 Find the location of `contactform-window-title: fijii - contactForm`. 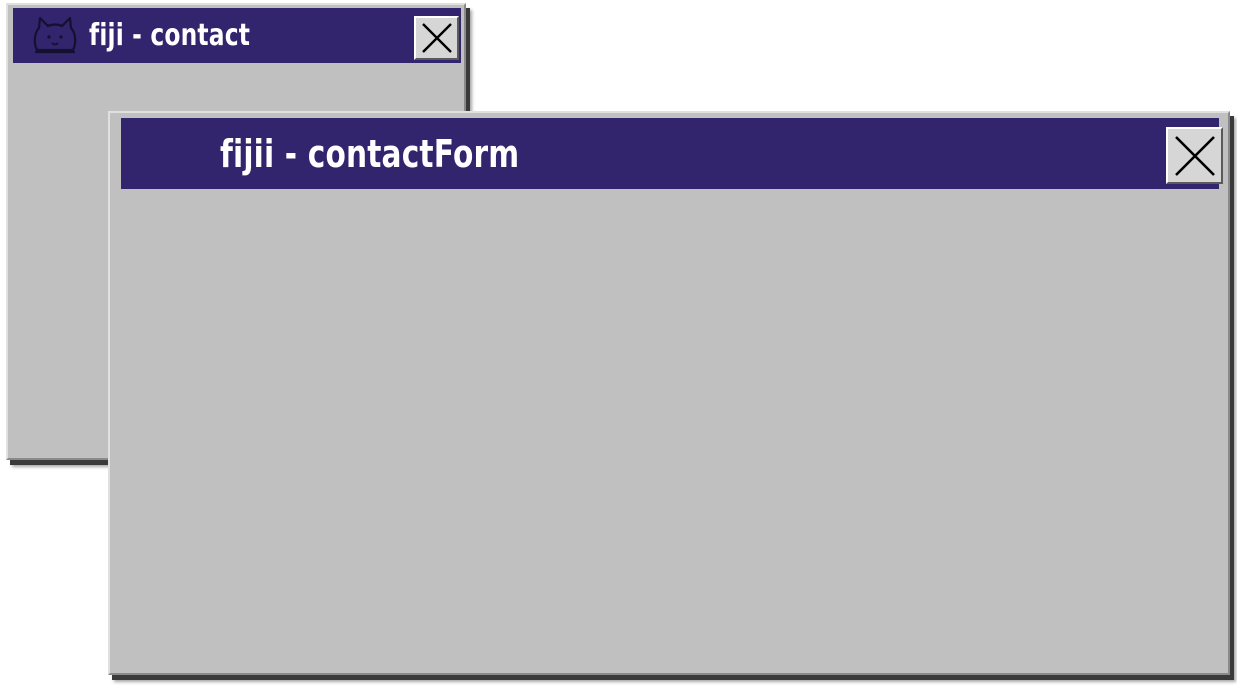

contactform-window-title: fijii - contactForm is located at coordinates (370, 153).